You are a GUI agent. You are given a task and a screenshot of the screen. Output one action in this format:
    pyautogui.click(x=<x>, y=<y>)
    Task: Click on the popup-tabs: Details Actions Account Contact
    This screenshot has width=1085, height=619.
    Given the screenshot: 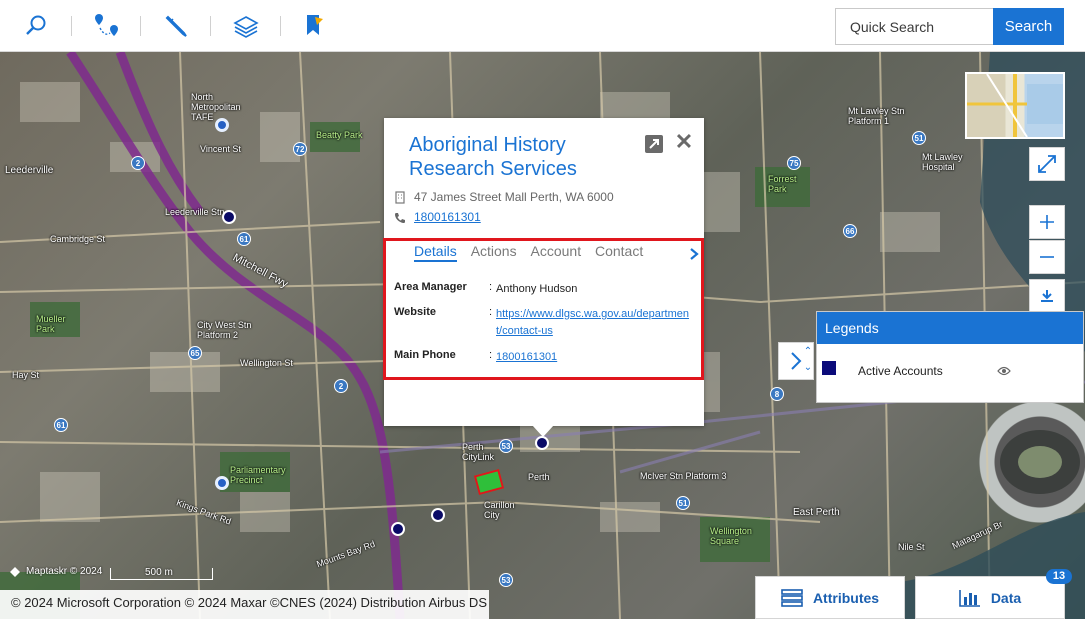 What is the action you would take?
    pyautogui.click(x=533, y=252)
    